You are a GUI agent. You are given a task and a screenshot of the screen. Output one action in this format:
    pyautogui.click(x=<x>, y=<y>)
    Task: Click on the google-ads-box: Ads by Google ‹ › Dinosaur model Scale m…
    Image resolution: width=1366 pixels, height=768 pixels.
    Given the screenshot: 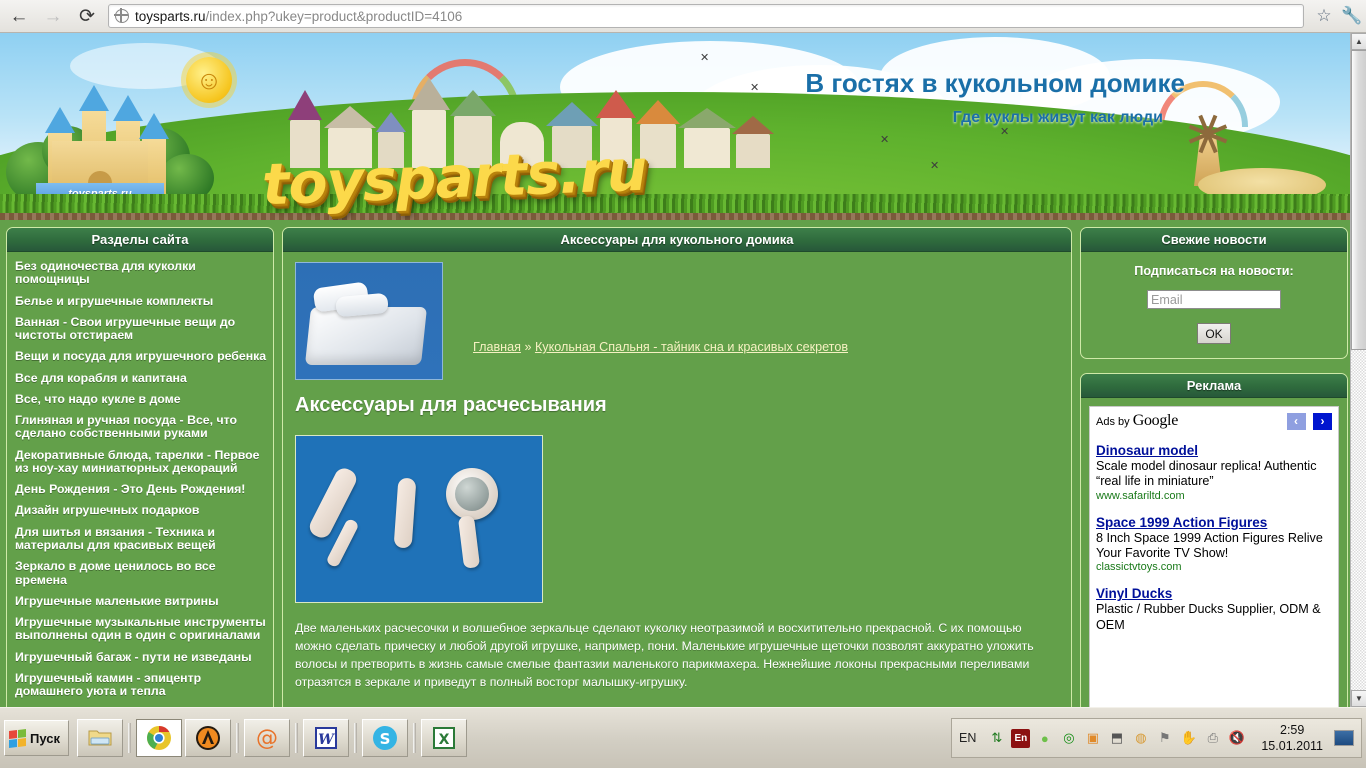 What is the action you would take?
    pyautogui.click(x=1214, y=556)
    